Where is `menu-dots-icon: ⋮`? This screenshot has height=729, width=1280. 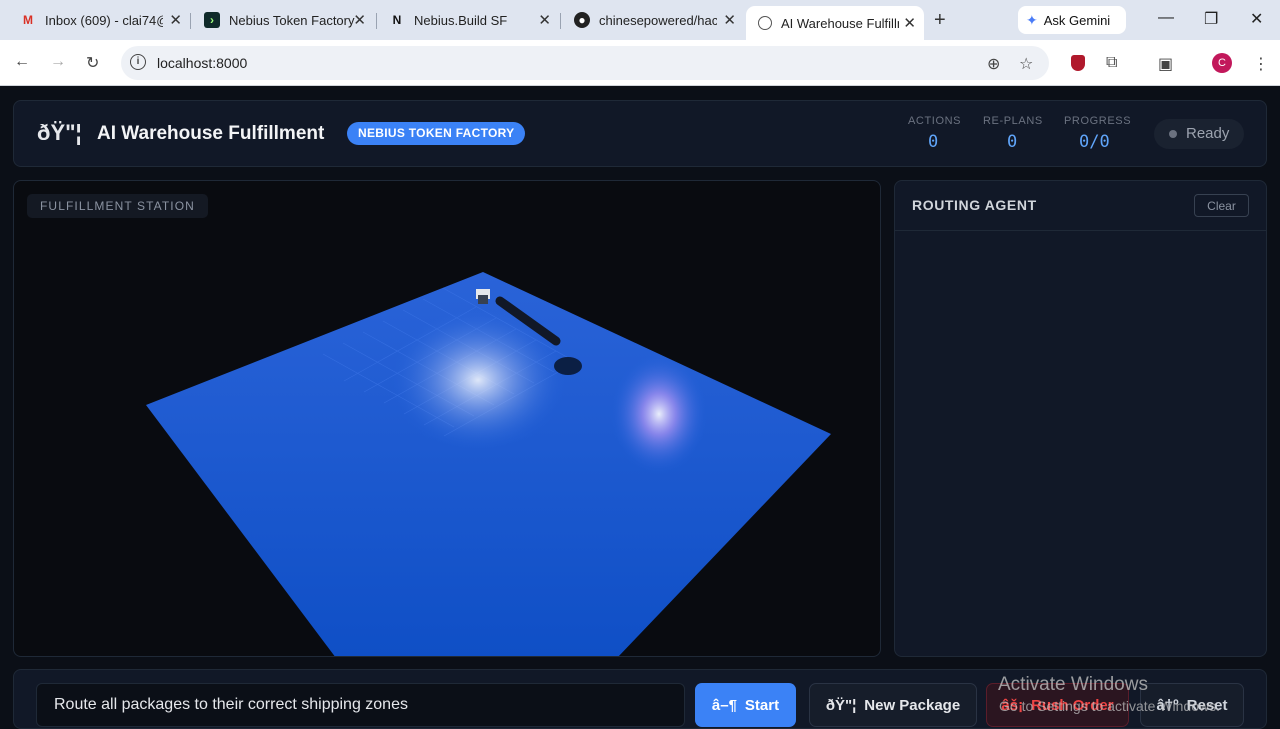
menu-dots-icon: ⋮ is located at coordinates (1261, 64).